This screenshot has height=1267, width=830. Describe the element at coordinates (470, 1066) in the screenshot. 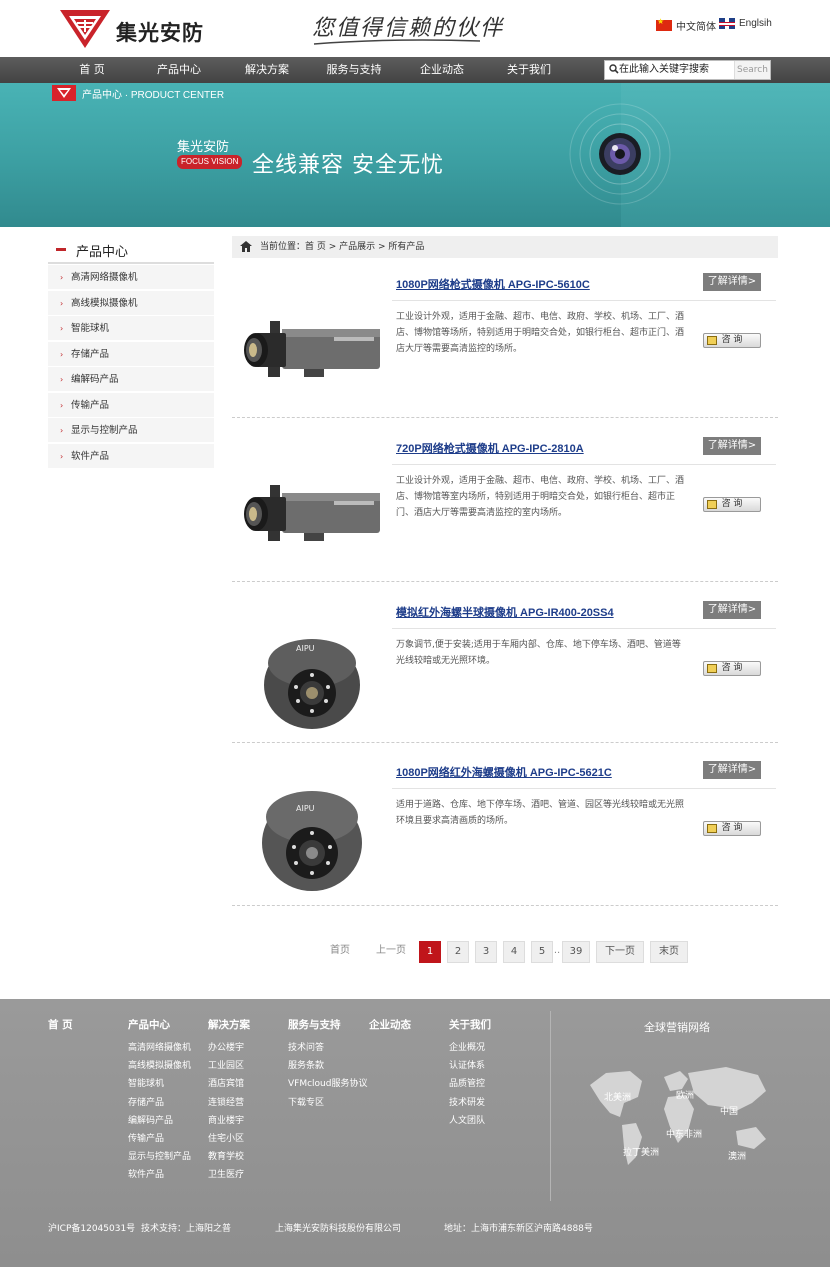

I see `footer-link: 认证体系` at that location.